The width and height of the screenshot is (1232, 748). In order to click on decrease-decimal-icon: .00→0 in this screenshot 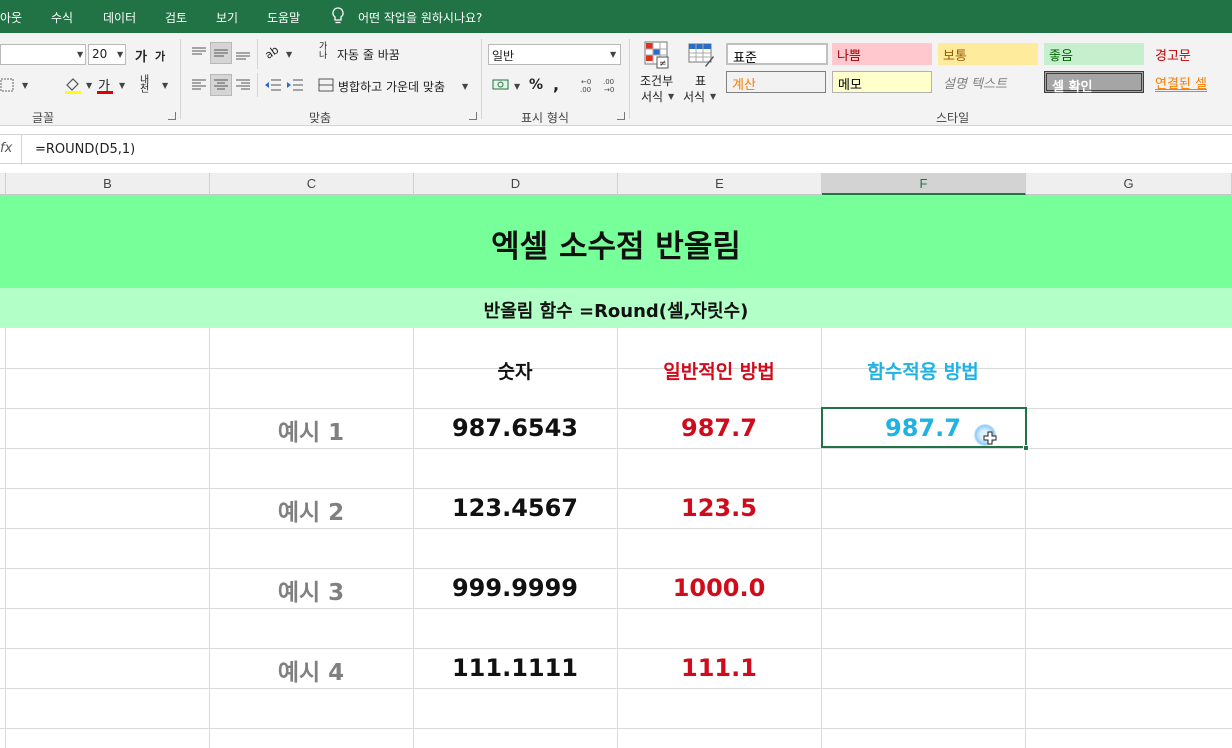, I will do `click(610, 85)`.